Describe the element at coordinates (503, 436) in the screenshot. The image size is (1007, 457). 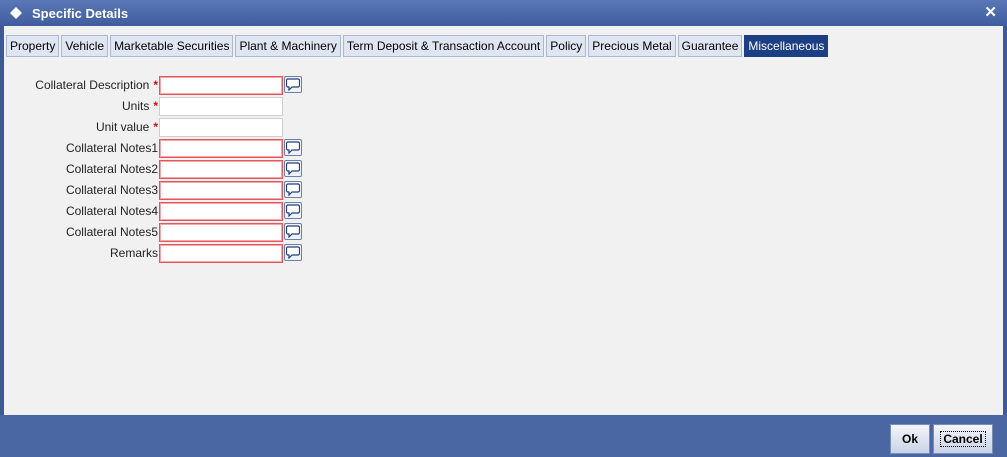
I see `footer-bar: Ok Cancel` at that location.